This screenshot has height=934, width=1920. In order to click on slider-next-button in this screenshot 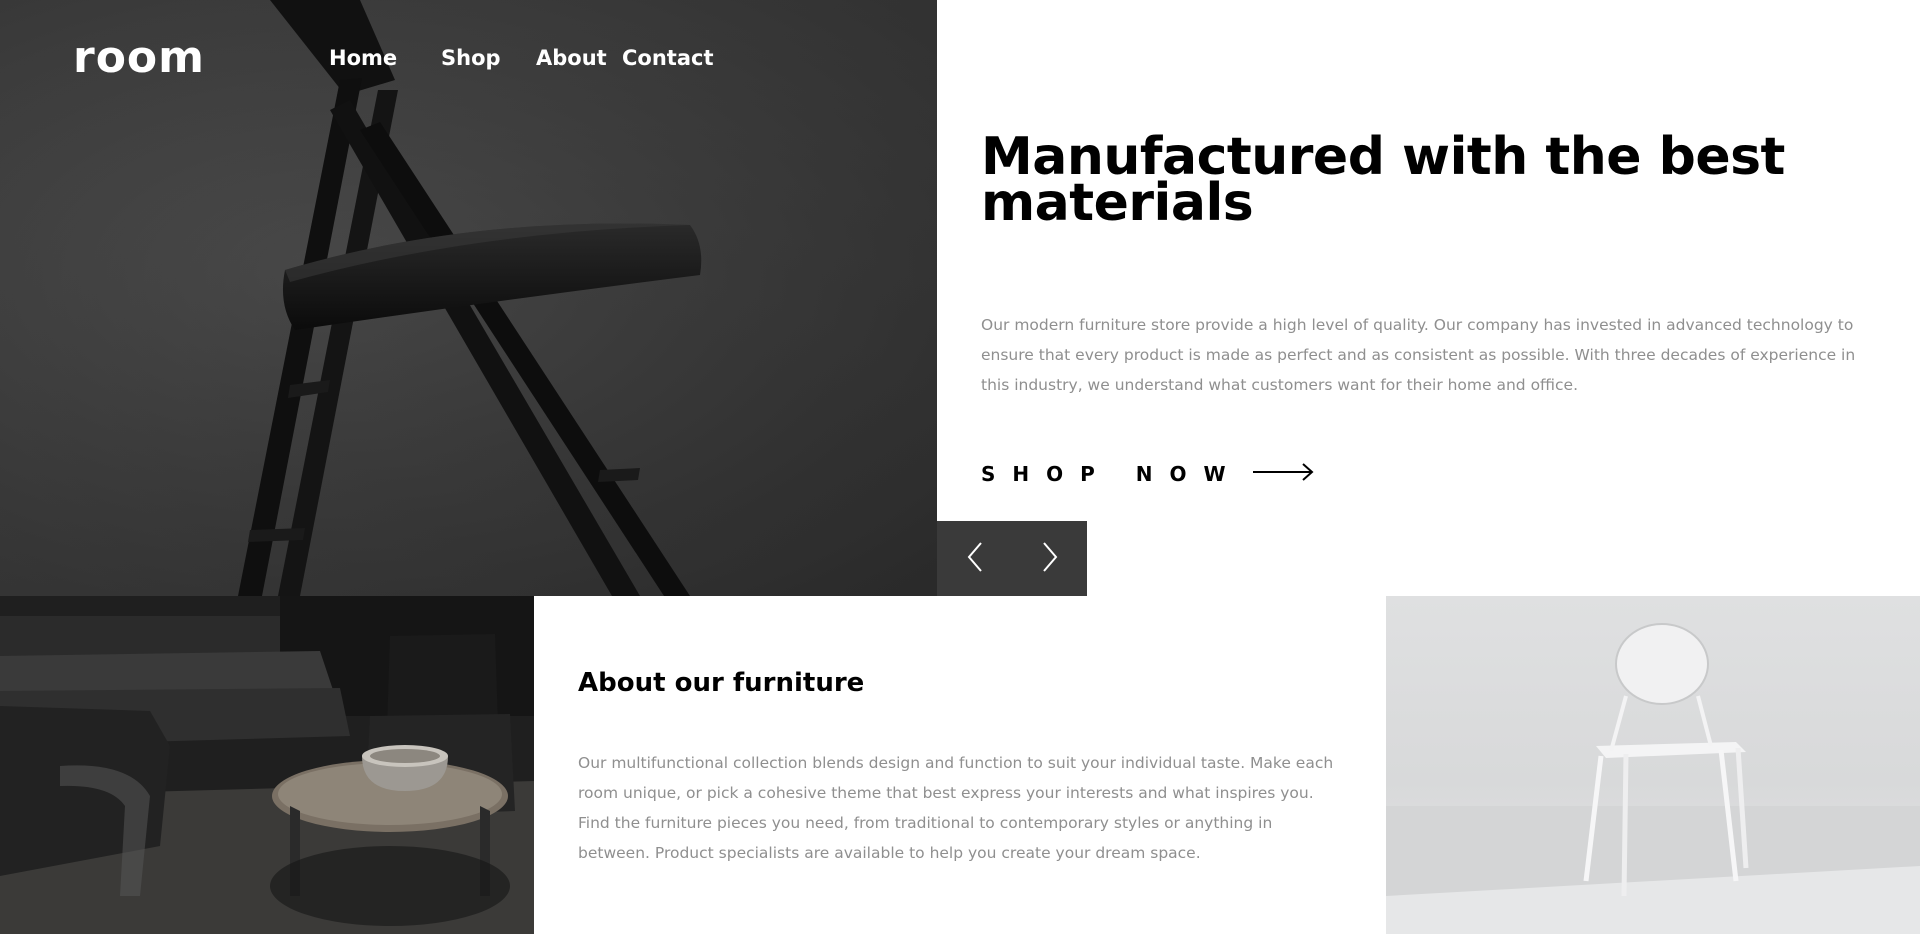, I will do `click(1049, 558)`.